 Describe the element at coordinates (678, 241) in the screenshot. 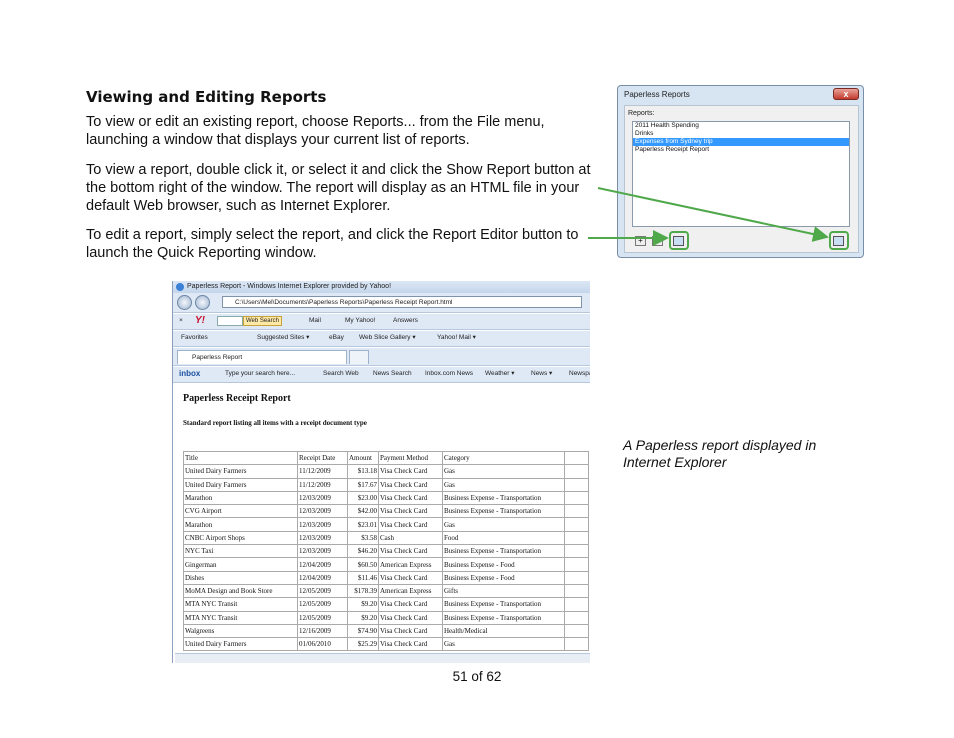

I see `report-editor-button` at that location.